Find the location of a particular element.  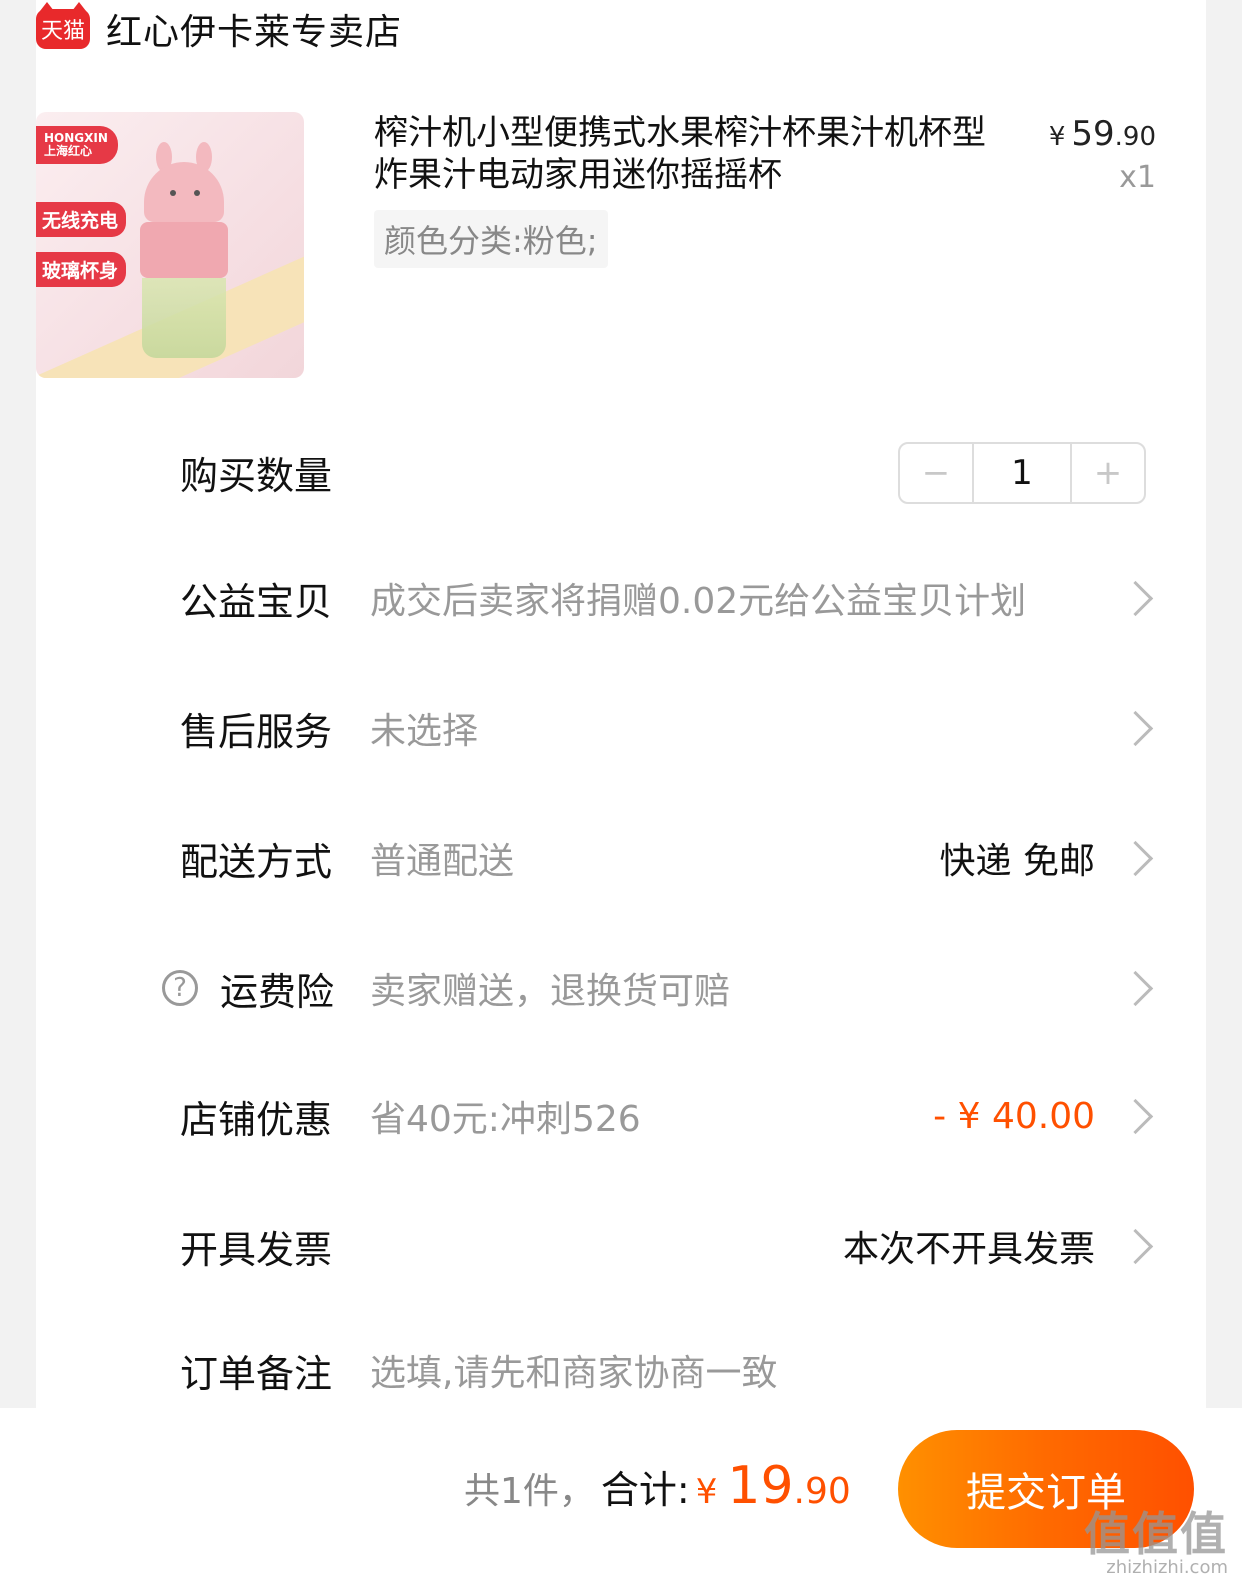

insurance-value: 卖家赠送，退换货可赔 is located at coordinates (550, 991).